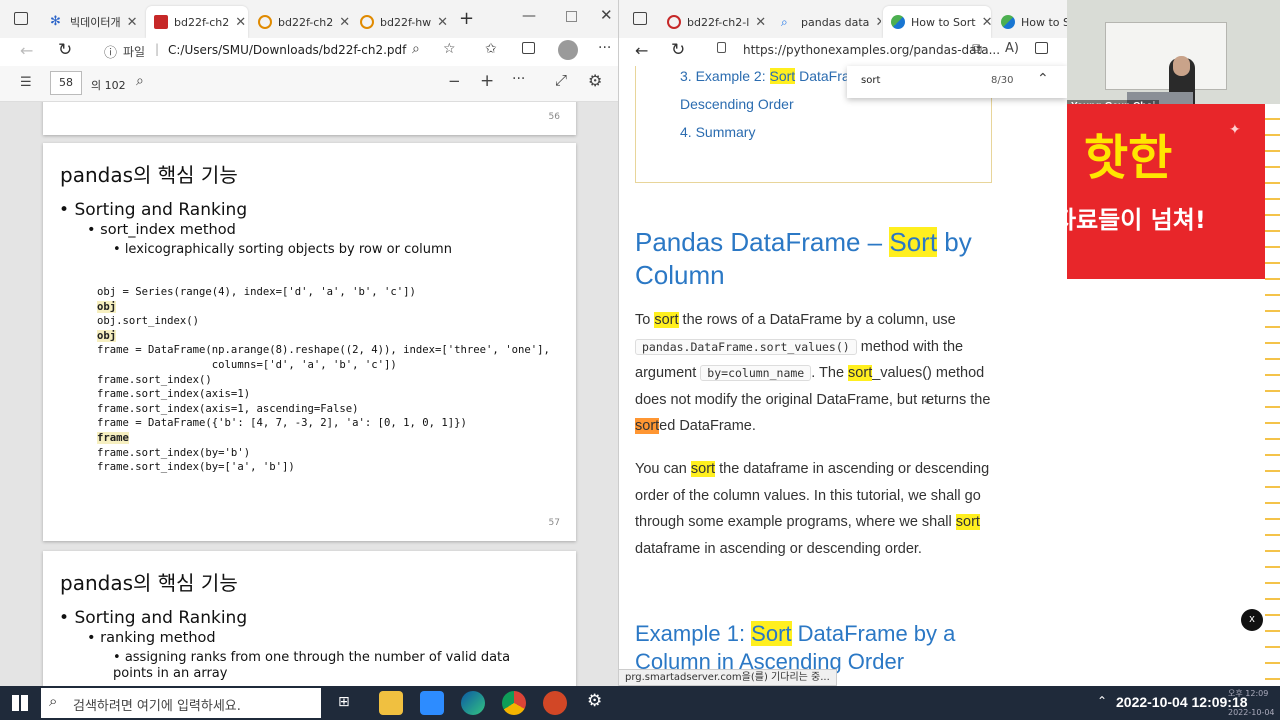 Image resolution: width=1280 pixels, height=720 pixels. What do you see at coordinates (957, 82) in the screenshot?
I see `find-on-page-box: sort 8/30 ⌃` at bounding box center [957, 82].